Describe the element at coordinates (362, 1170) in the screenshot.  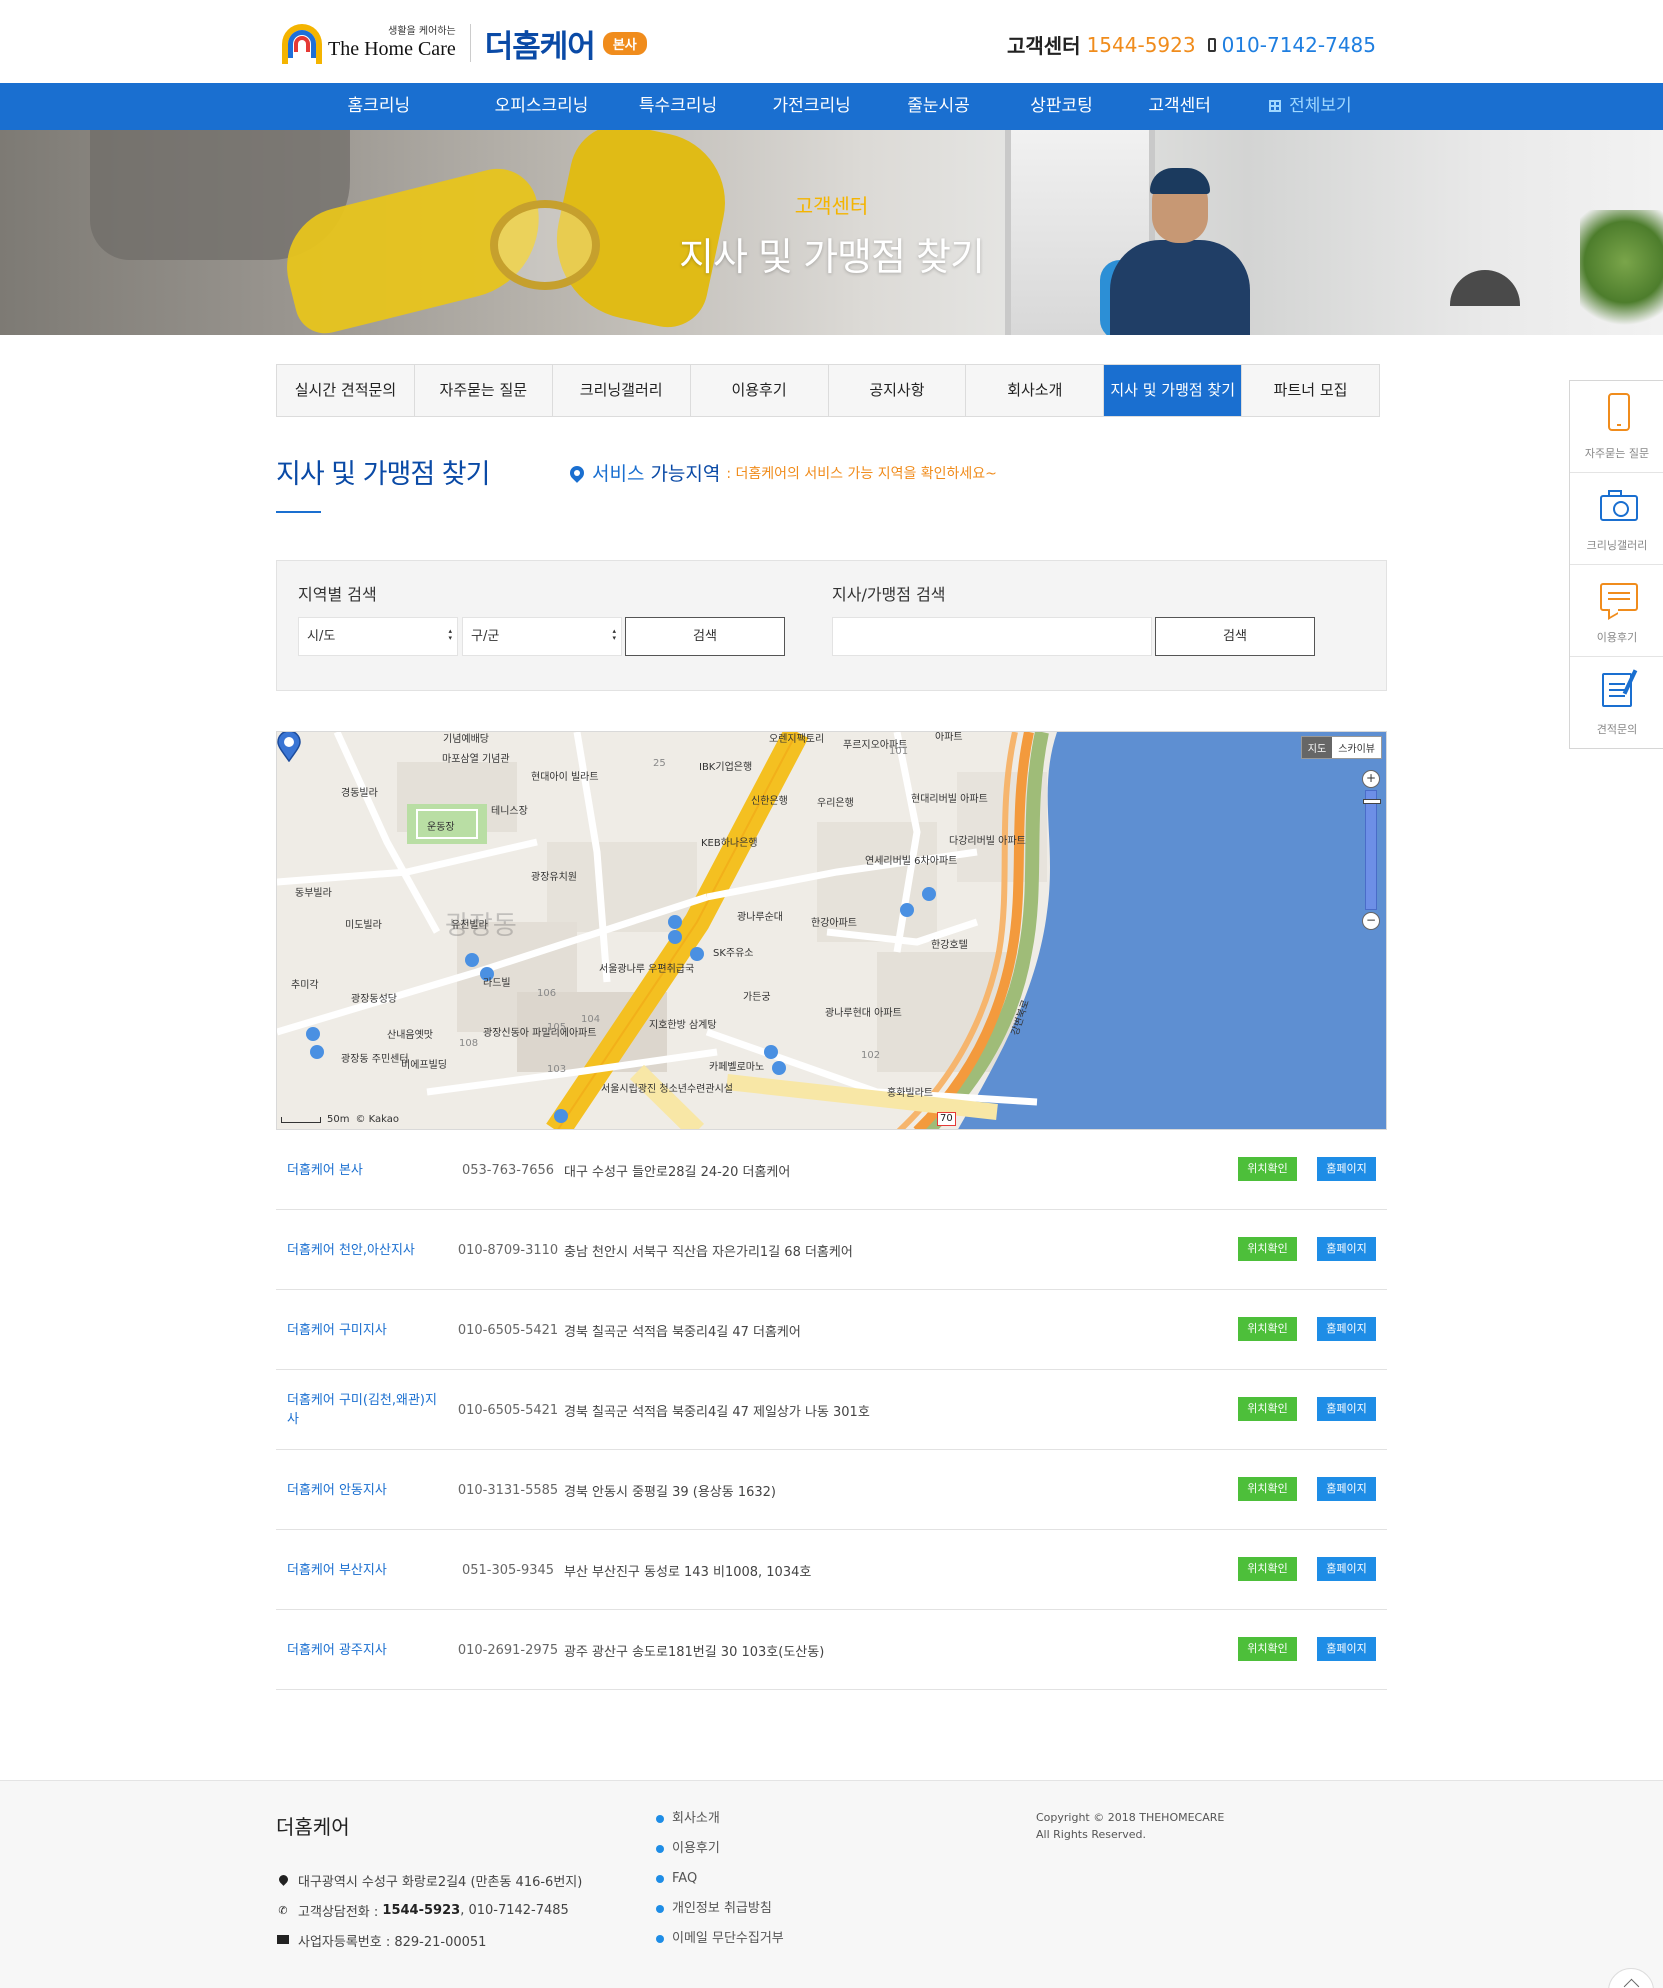
I see `branch-name: 더홈케어 본사` at that location.